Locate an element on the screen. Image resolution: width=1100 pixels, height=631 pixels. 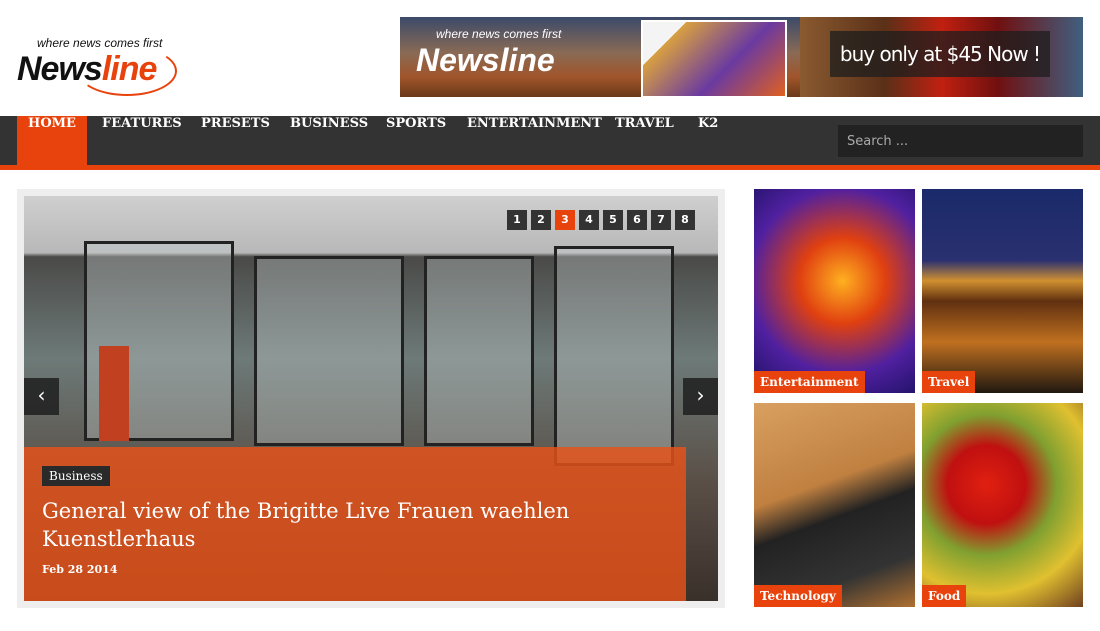
nav-business: BUSINESS is located at coordinates (329, 140).